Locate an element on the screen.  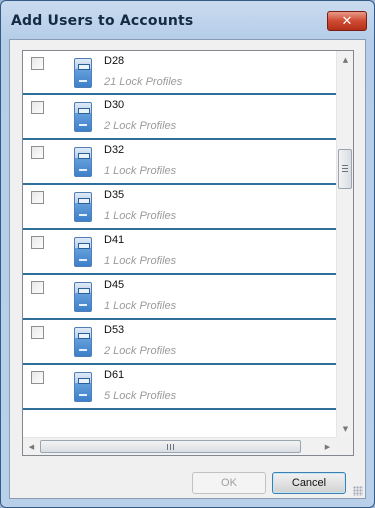
horizontal-scroll-thumb is located at coordinates (170, 446).